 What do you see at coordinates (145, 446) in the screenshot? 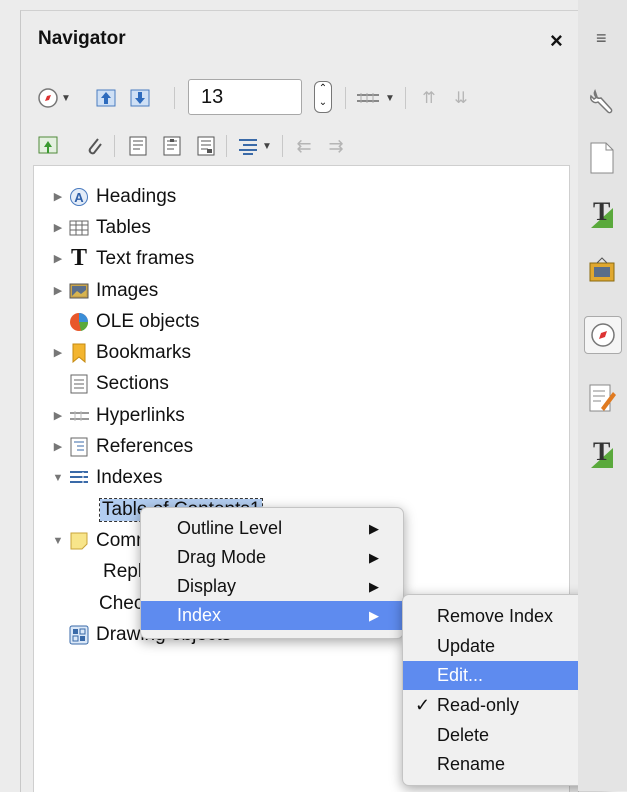
I see `tree-item-label: References` at bounding box center [145, 446].